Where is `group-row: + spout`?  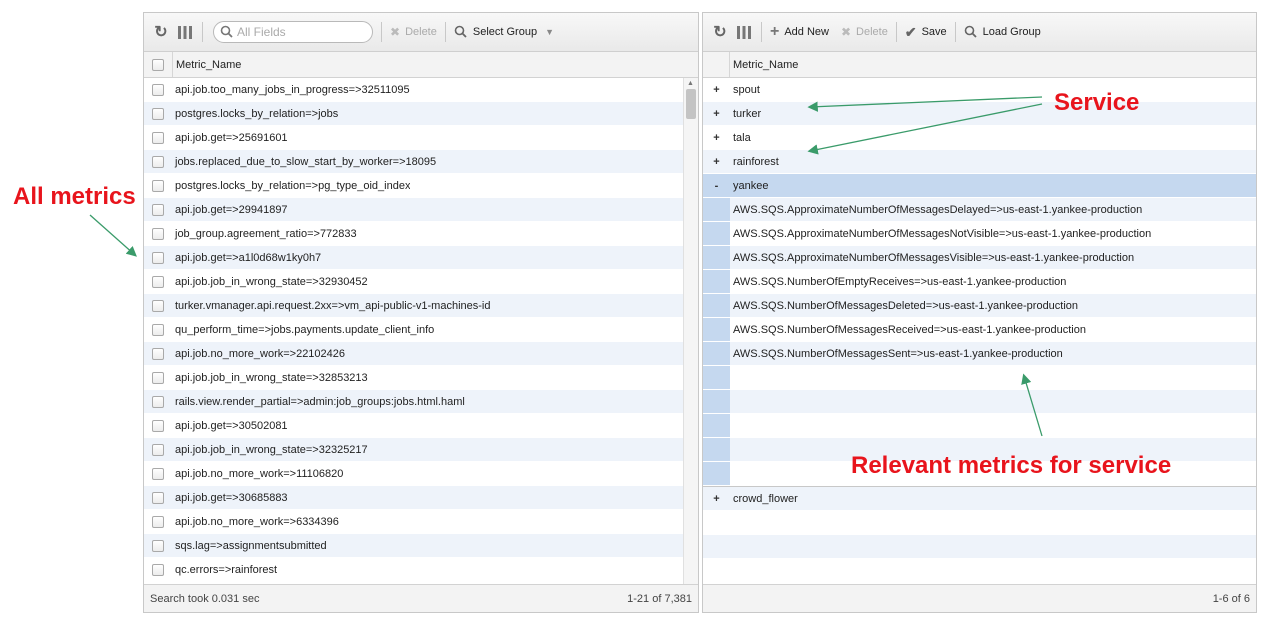 group-row: + spout is located at coordinates (979, 90).